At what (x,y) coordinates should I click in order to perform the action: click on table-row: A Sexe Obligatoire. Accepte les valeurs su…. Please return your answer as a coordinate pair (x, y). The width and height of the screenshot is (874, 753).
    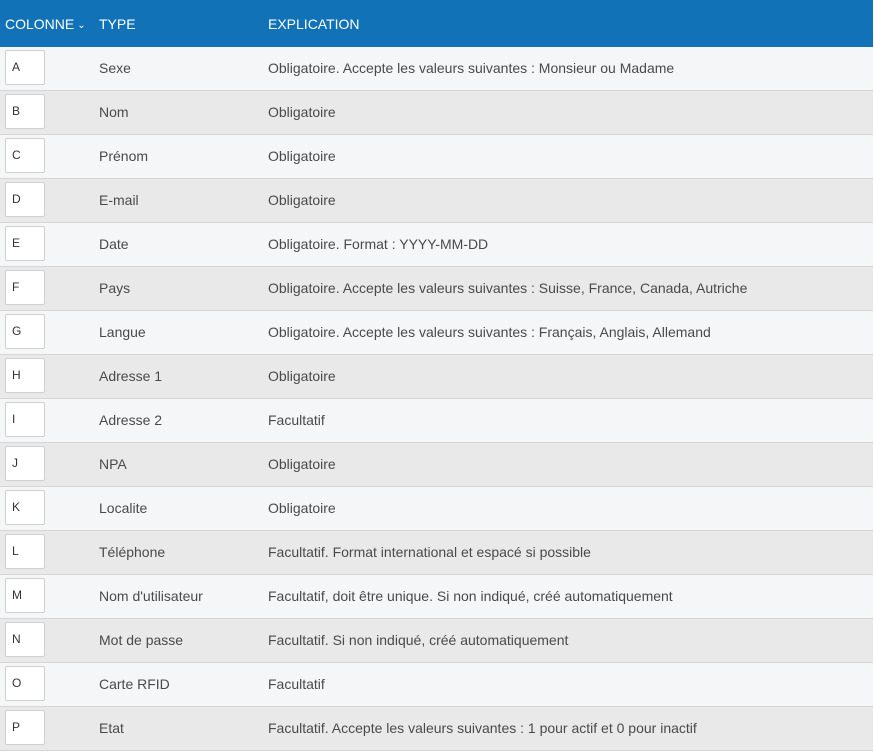
    Looking at the image, I should click on (436, 69).